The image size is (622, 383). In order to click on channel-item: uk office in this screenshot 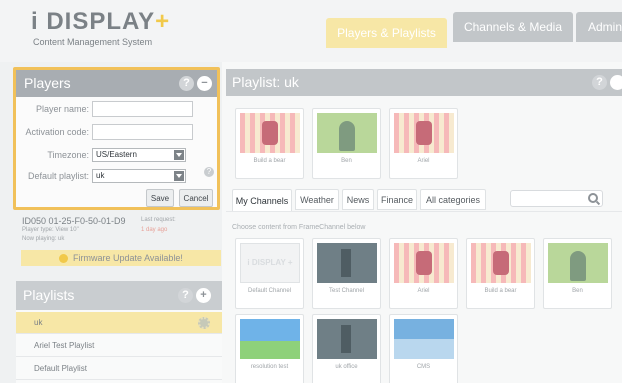, I will do `click(346, 348)`.